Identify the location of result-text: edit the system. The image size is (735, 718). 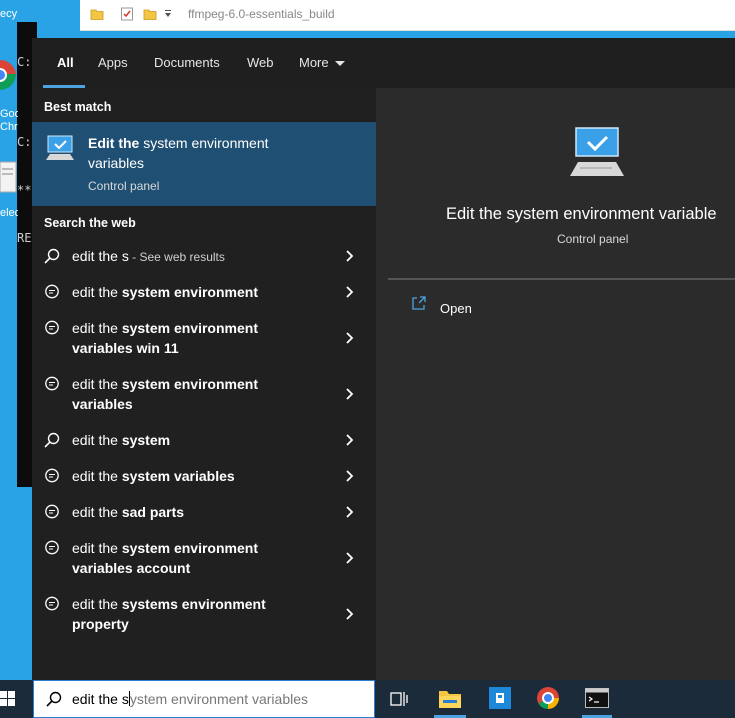
(197, 440).